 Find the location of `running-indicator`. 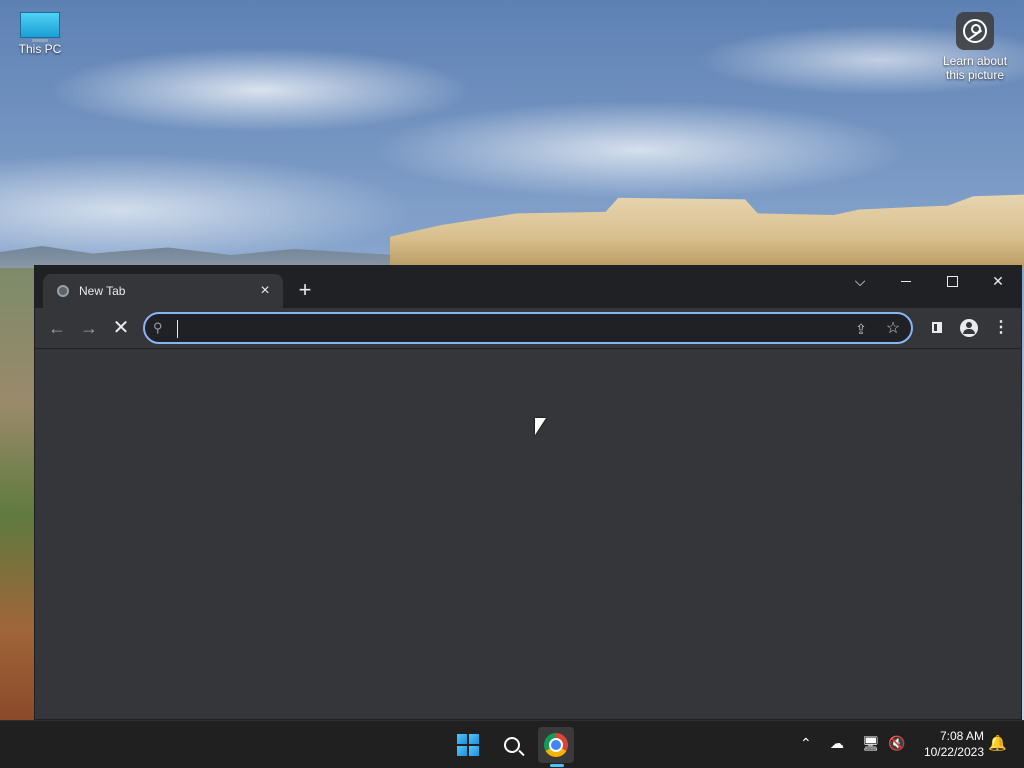

running-indicator is located at coordinates (557, 765).